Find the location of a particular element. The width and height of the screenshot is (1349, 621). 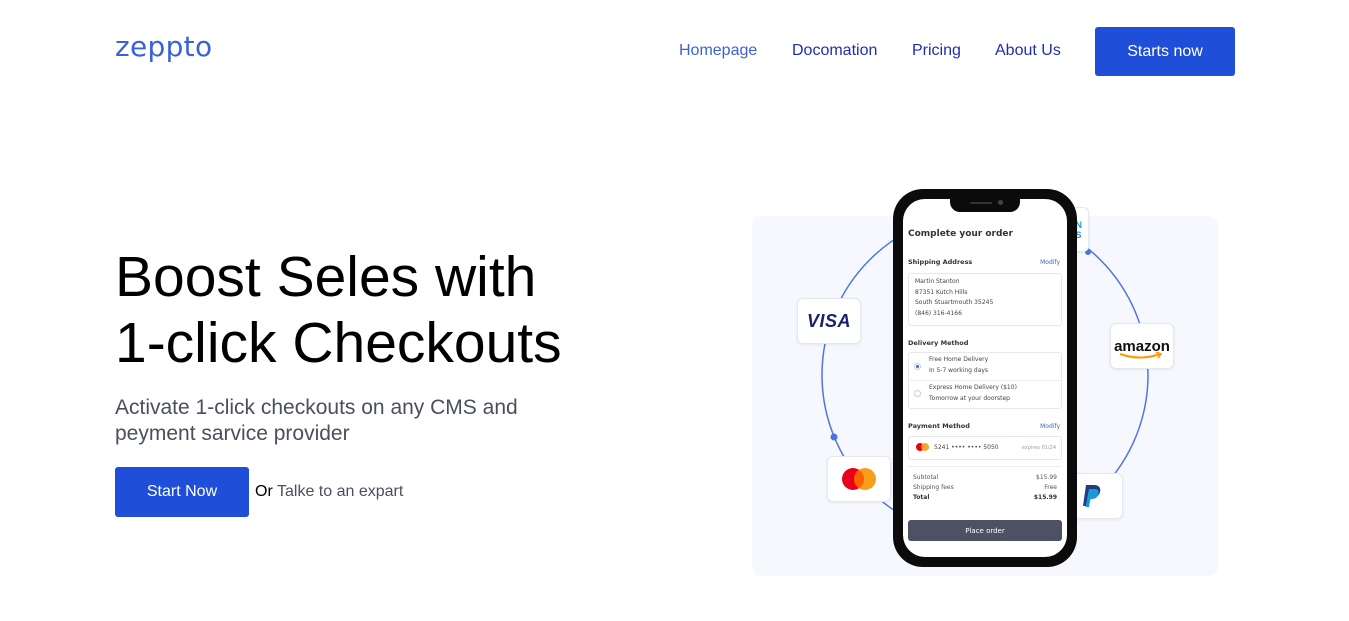

address-line: (846) 316-4166 is located at coordinates (938, 313).